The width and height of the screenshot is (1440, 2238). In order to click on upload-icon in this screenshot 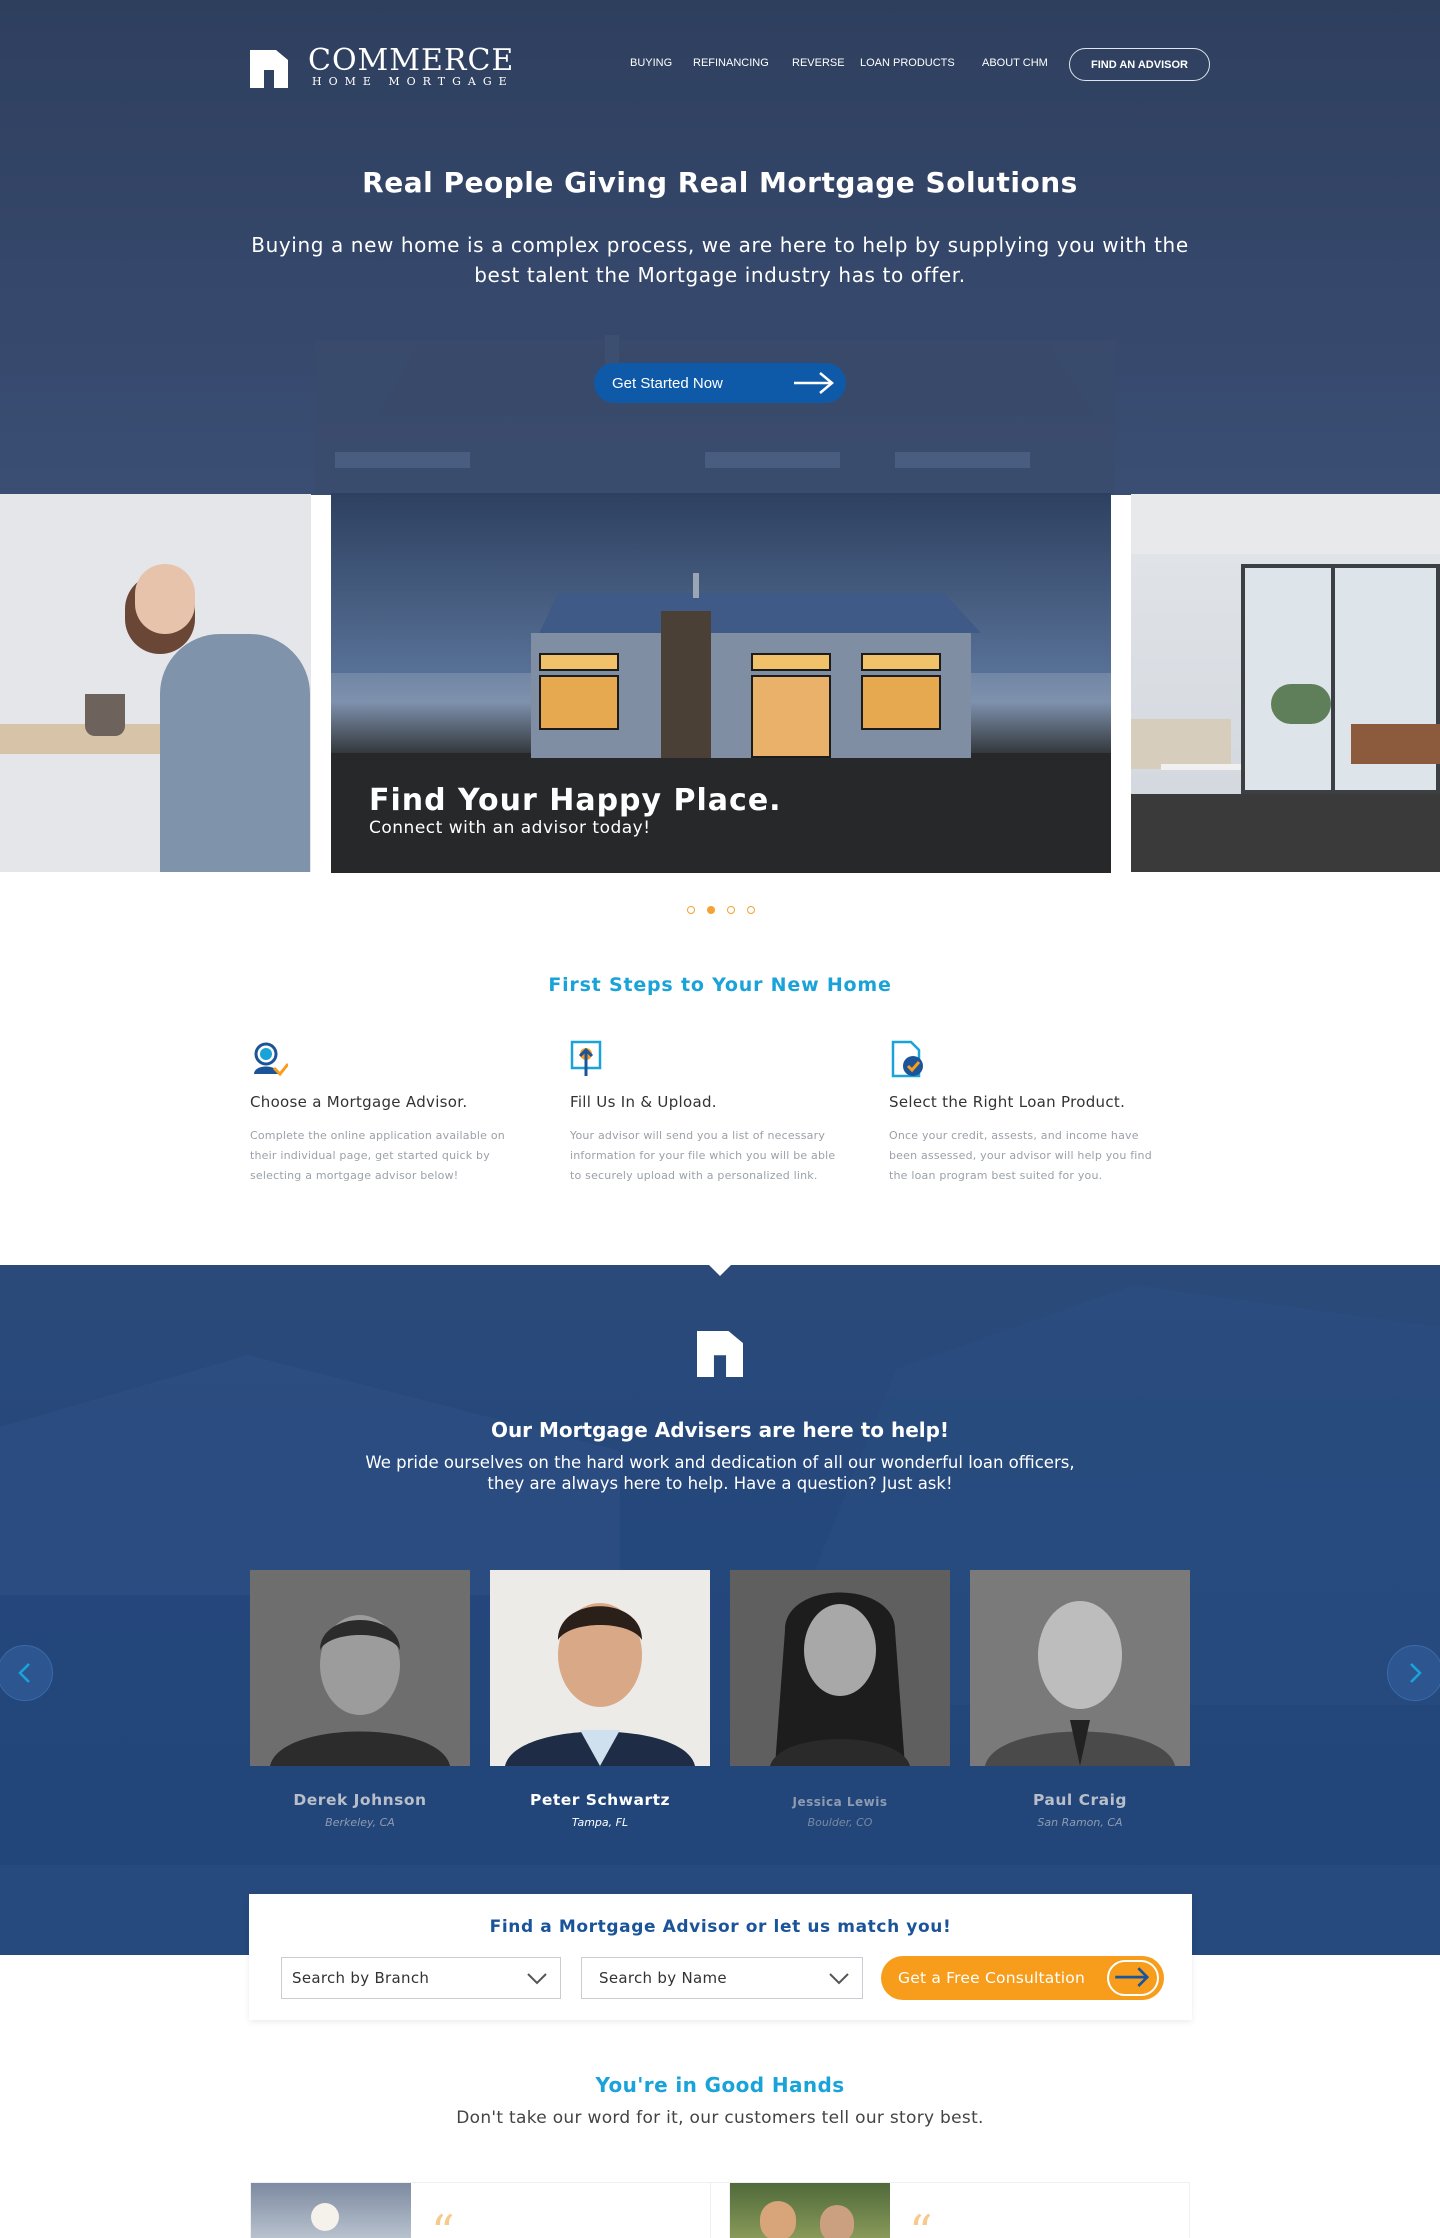, I will do `click(586, 1058)`.